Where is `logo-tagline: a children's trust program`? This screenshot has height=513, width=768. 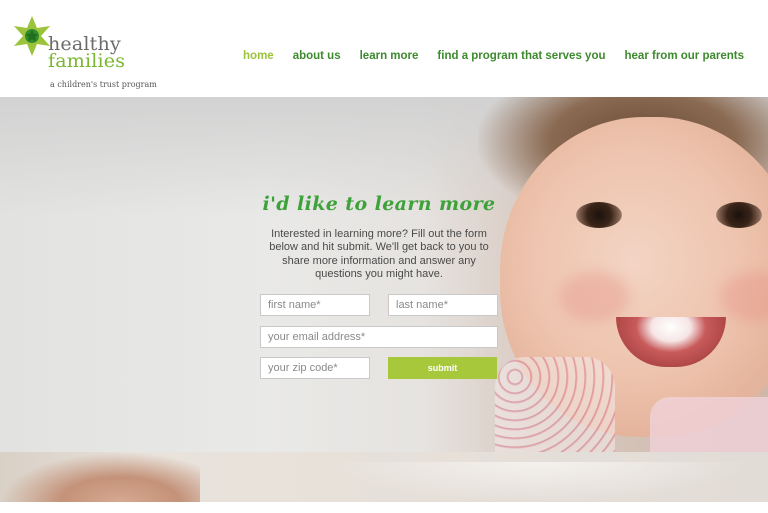
logo-tagline: a children's trust program is located at coordinates (103, 84).